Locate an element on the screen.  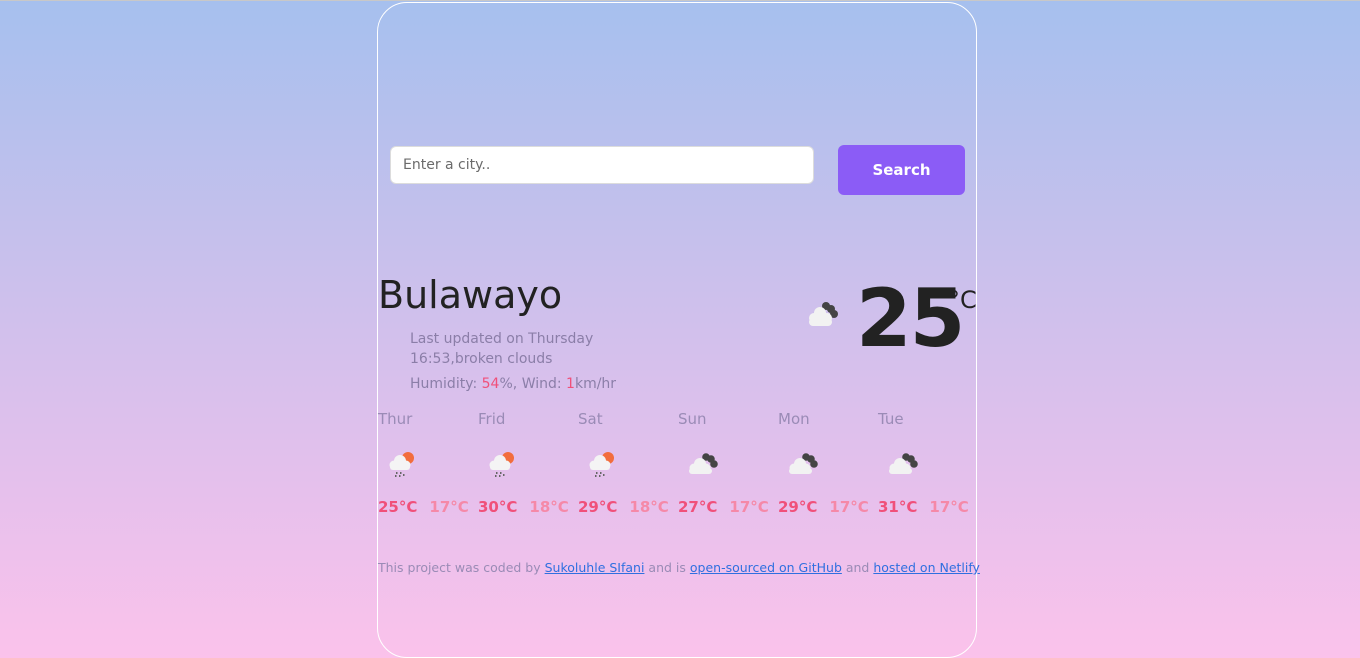
forecast-day: Sat 29°C 18°C is located at coordinates (628, 465).